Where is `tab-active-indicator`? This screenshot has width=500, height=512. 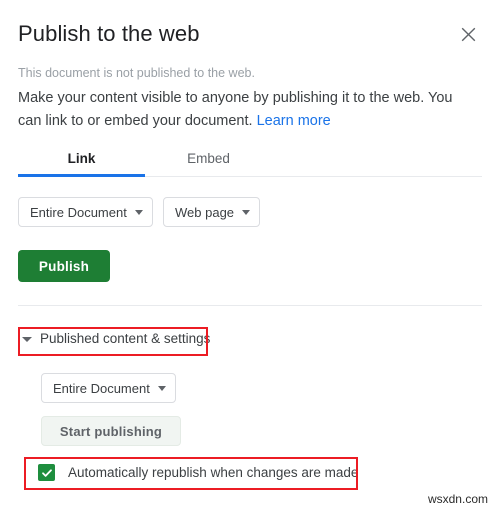
tab-active-indicator is located at coordinates (81, 175).